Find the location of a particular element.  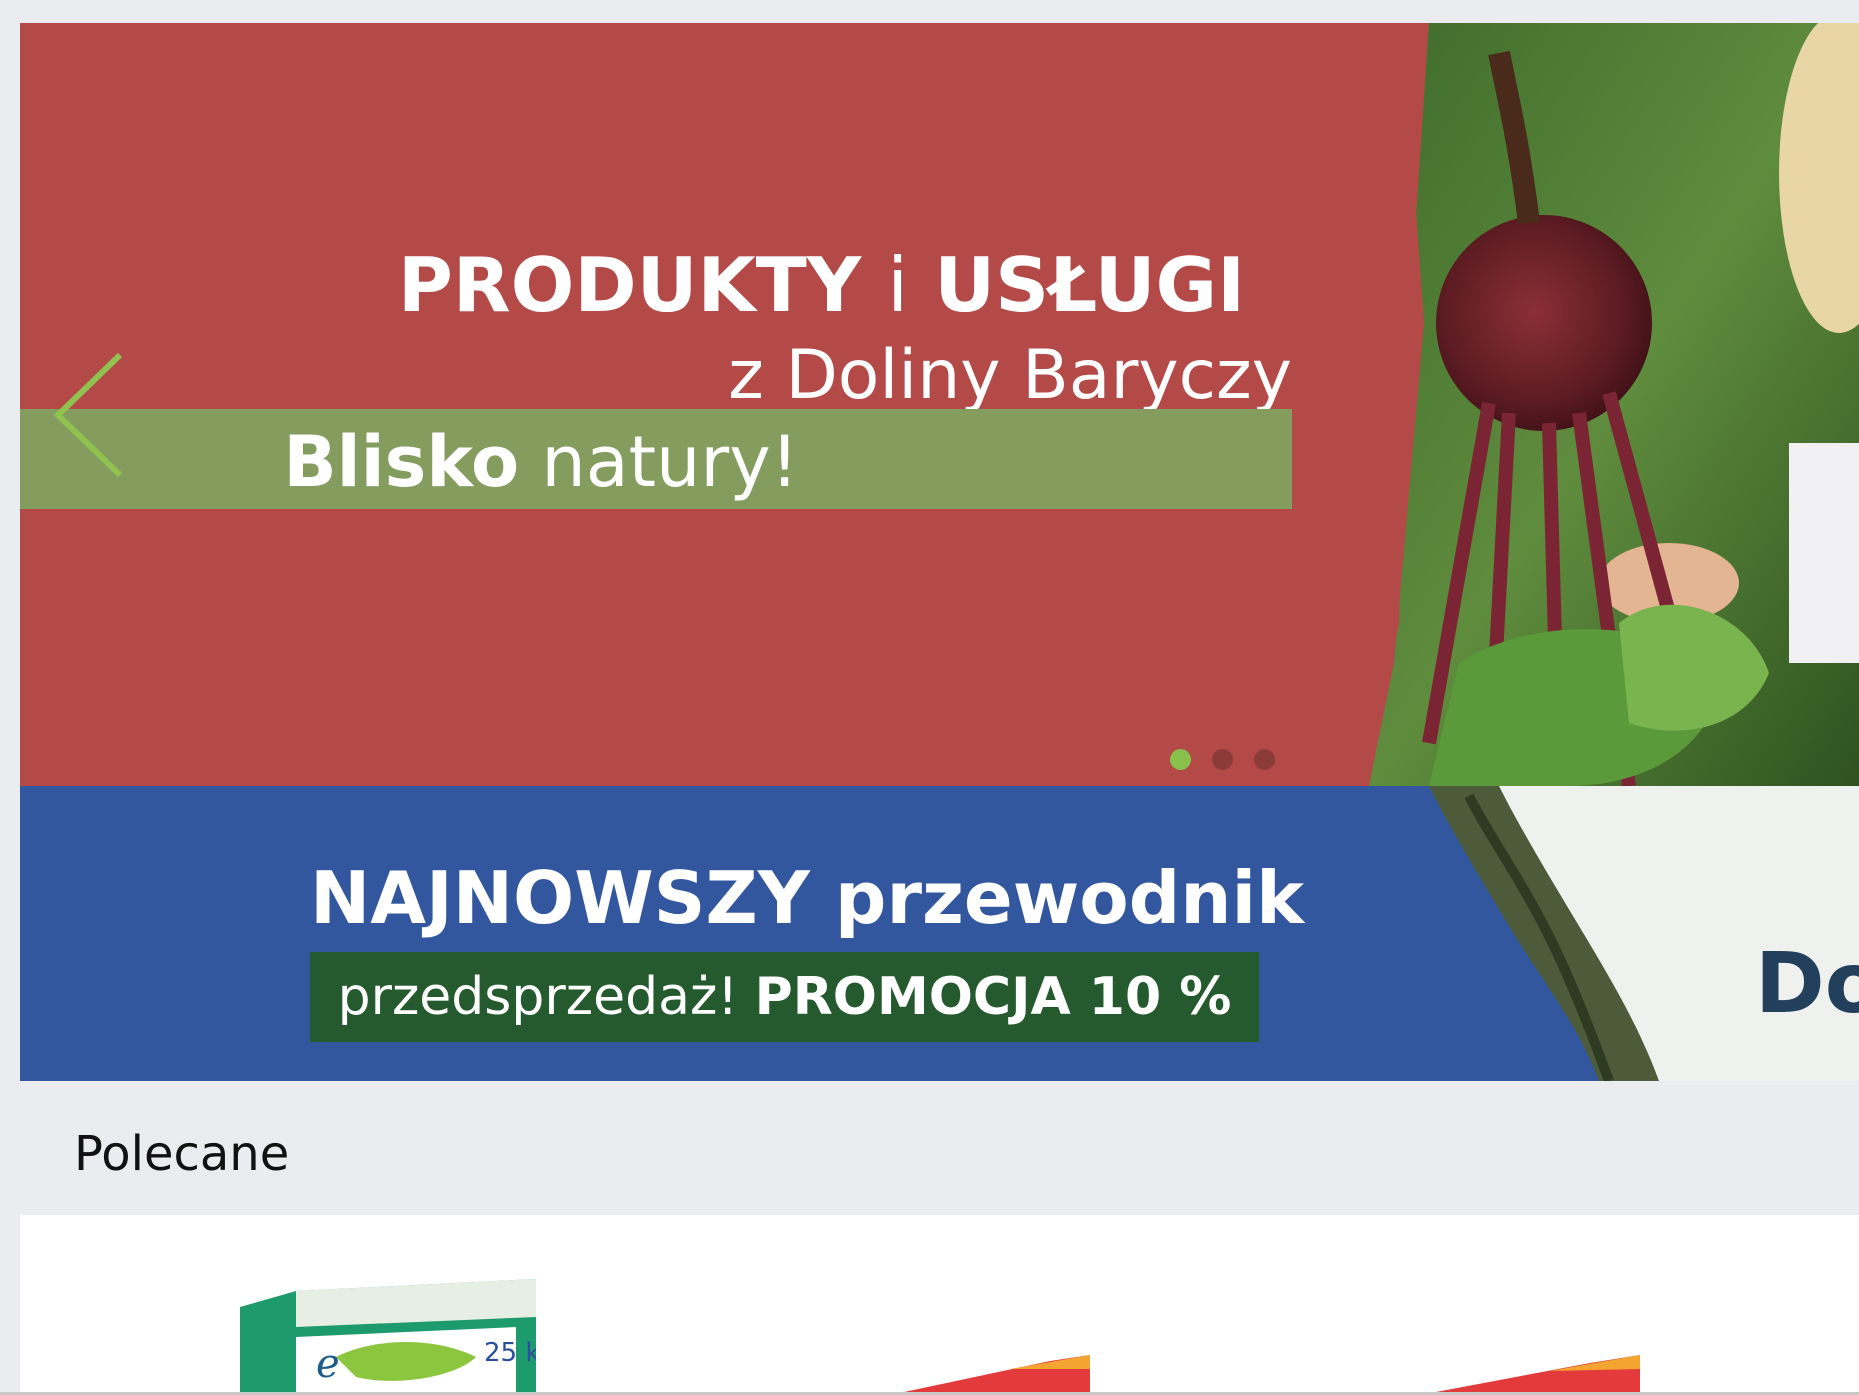

promo-bar-text: przedsprzedaż! PROMOCJA 10 % is located at coordinates (784, 997).